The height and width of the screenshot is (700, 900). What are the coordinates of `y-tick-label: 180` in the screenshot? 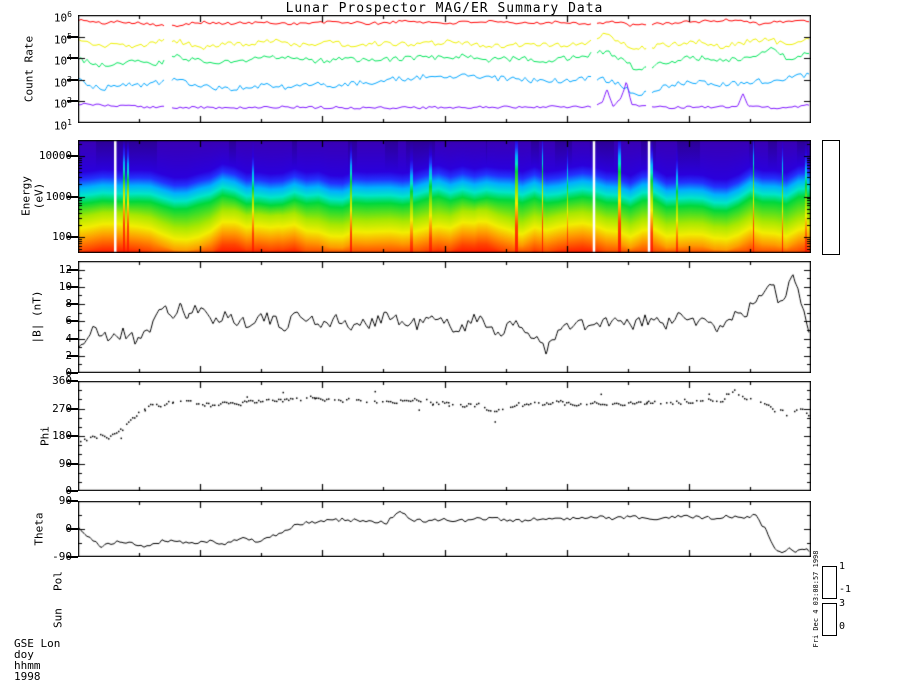 It's located at (62, 435).